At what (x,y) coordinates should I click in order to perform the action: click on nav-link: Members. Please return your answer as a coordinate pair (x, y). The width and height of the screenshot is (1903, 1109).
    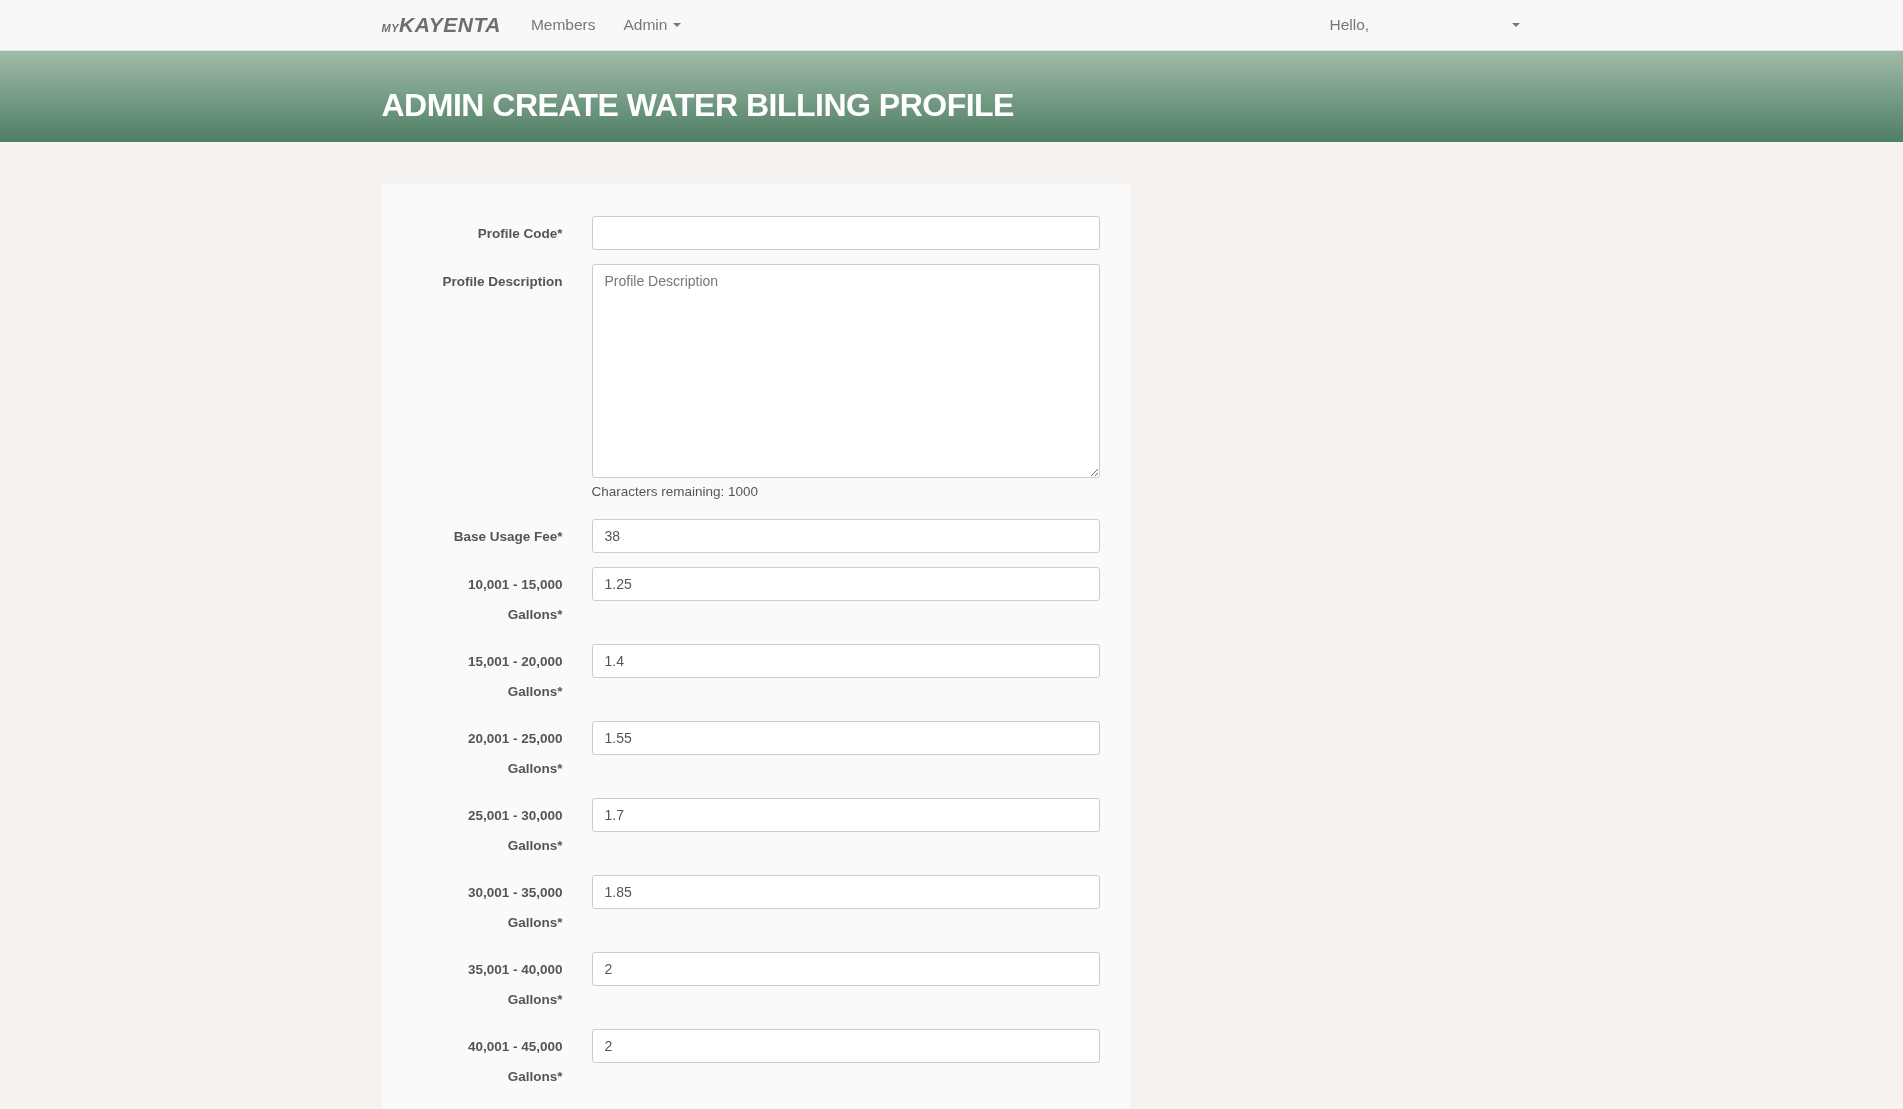
    Looking at the image, I should click on (563, 25).